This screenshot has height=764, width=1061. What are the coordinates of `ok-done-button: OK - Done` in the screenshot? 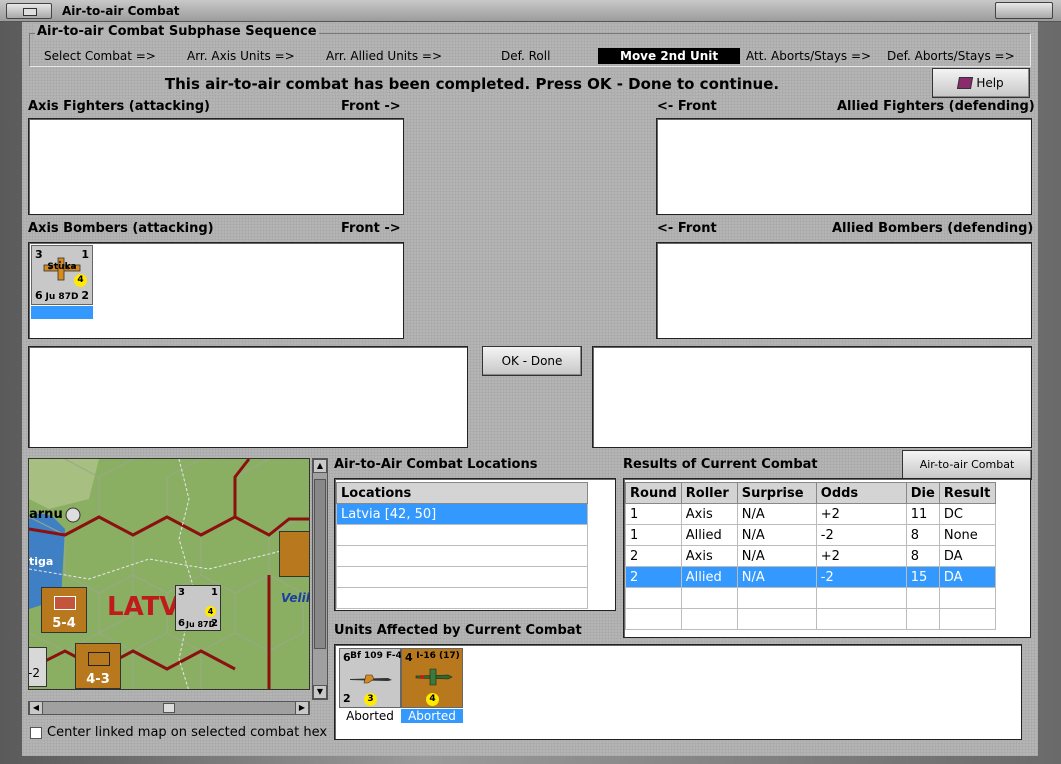 It's located at (532, 361).